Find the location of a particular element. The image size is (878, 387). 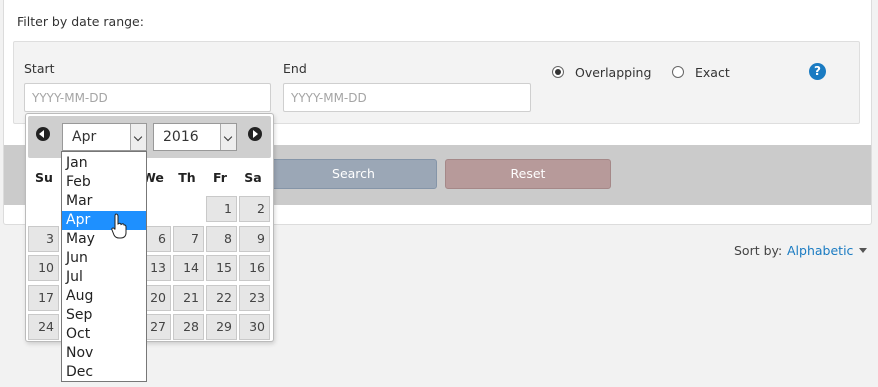

day-cell: 21 is located at coordinates (188, 298).